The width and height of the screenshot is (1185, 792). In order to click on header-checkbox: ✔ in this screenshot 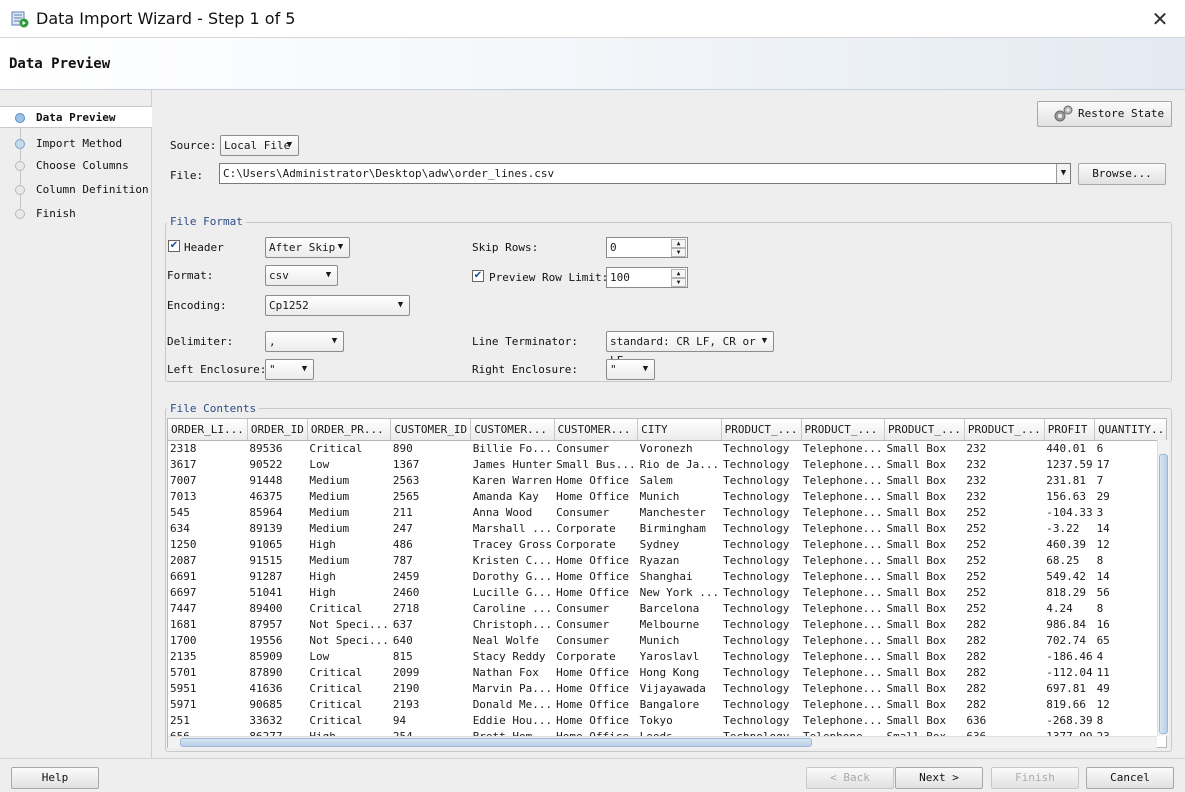, I will do `click(174, 246)`.